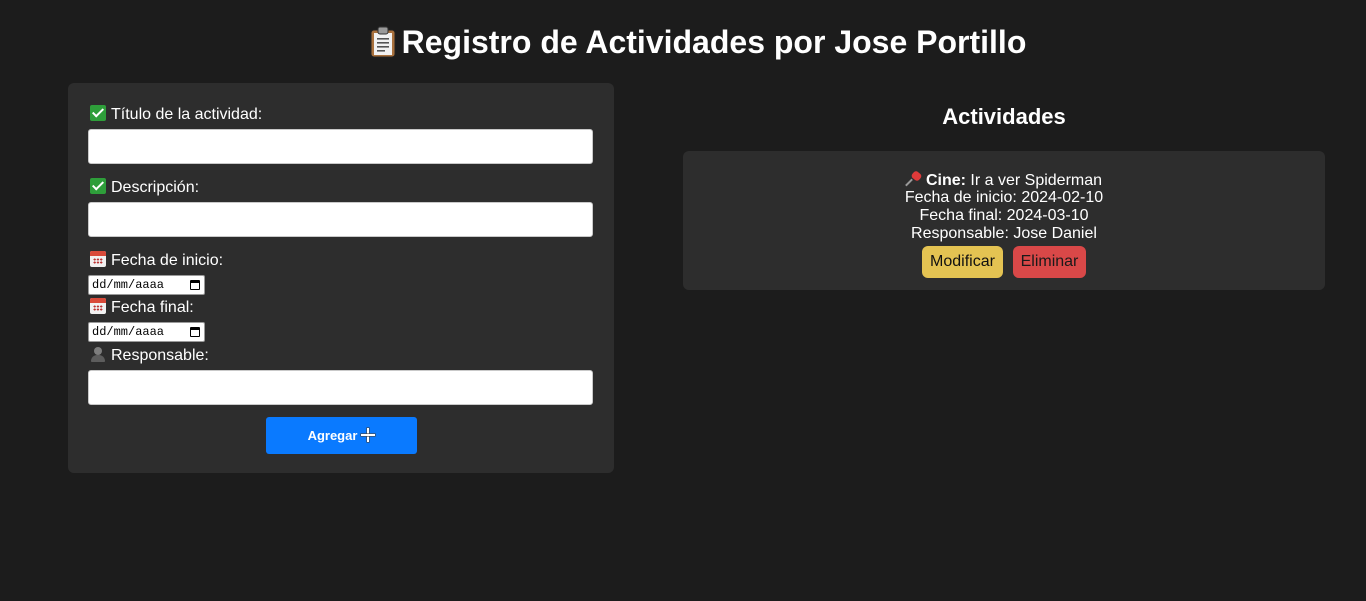 This screenshot has width=1366, height=601. What do you see at coordinates (945, 180) in the screenshot?
I see `activity-title: Cine:` at bounding box center [945, 180].